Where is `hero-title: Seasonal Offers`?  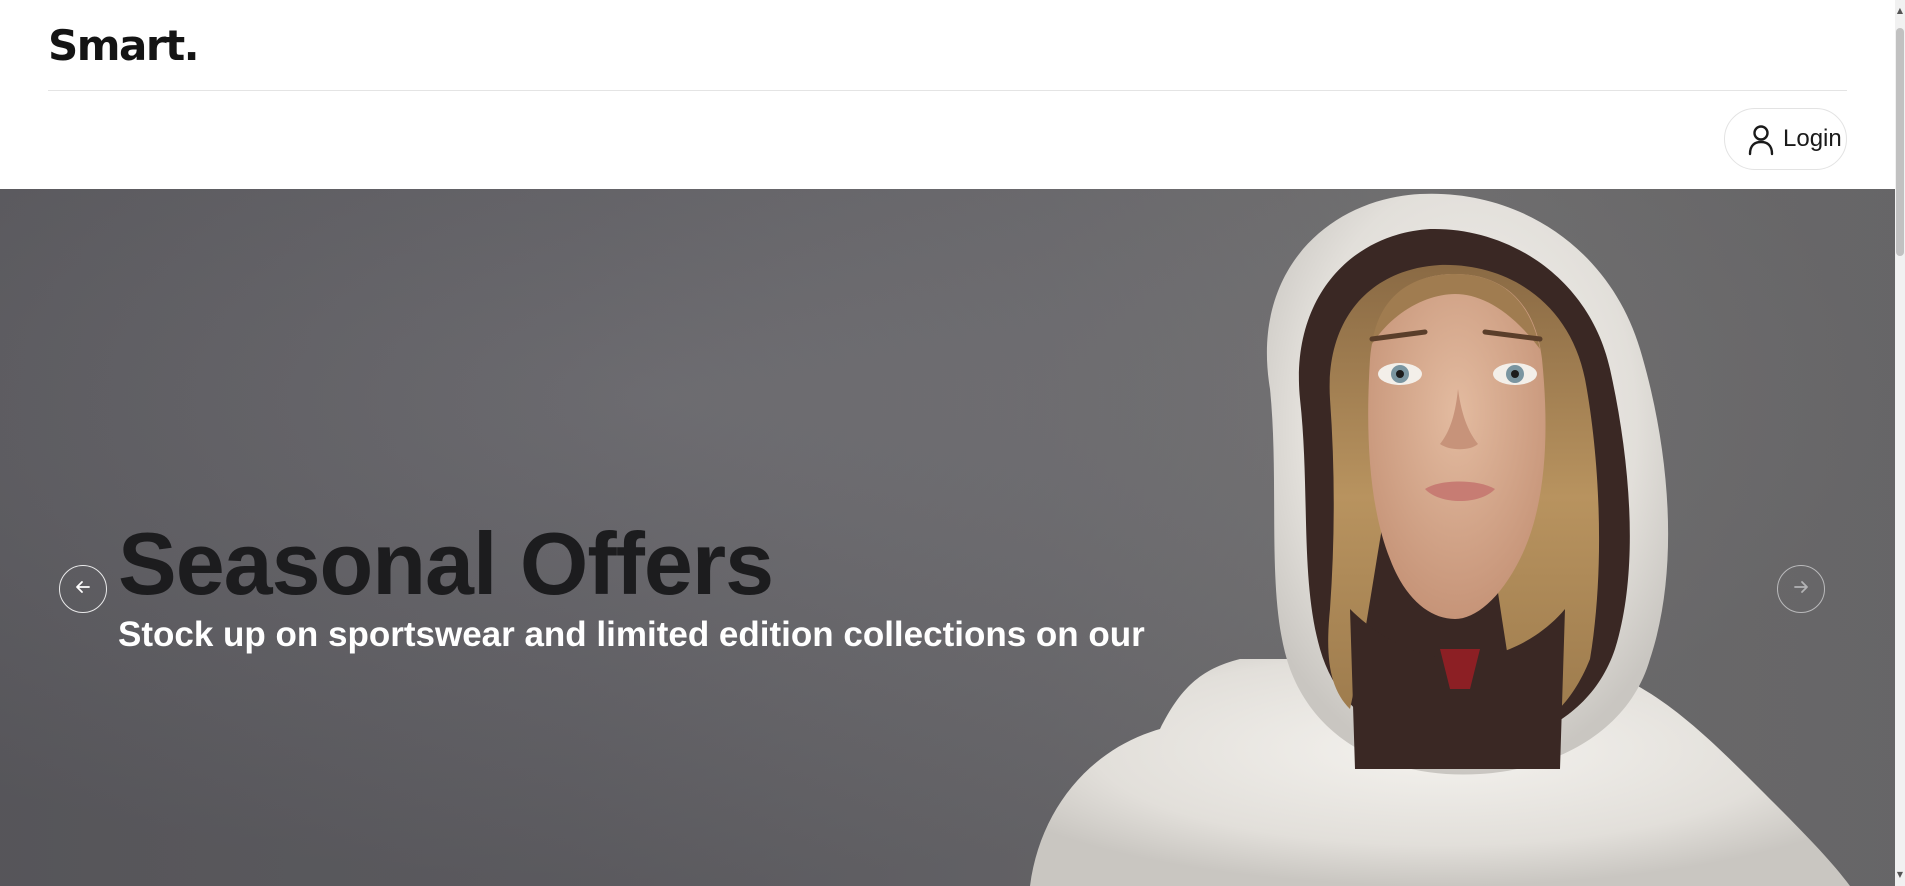 hero-title: Seasonal Offers is located at coordinates (446, 563).